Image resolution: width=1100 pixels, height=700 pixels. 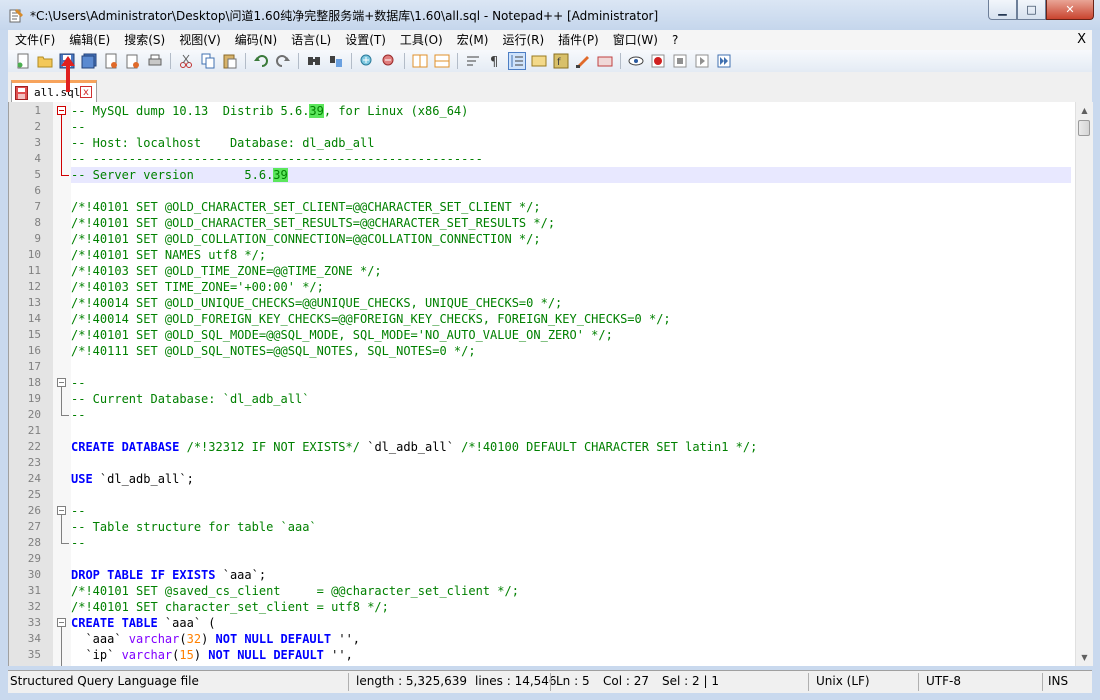 I want to click on sync-v-icon, so click(x=420, y=61).